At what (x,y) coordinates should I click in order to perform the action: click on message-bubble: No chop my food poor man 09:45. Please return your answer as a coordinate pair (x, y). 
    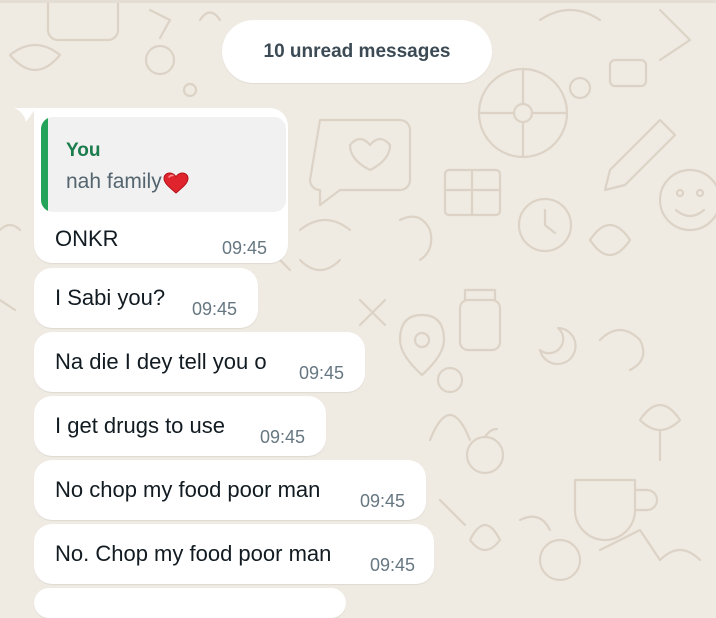
    Looking at the image, I should click on (230, 490).